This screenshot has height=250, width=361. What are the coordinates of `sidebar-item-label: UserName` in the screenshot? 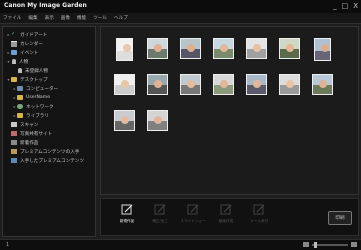 It's located at (38, 97).